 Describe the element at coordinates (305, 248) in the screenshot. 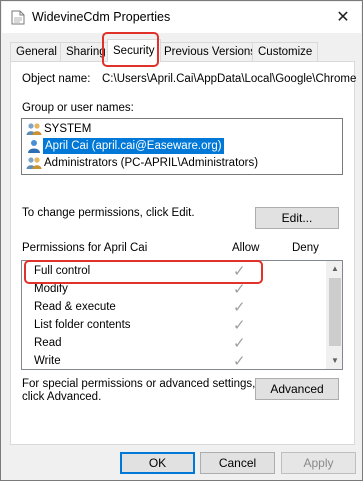

I see `deny-header: Deny` at that location.